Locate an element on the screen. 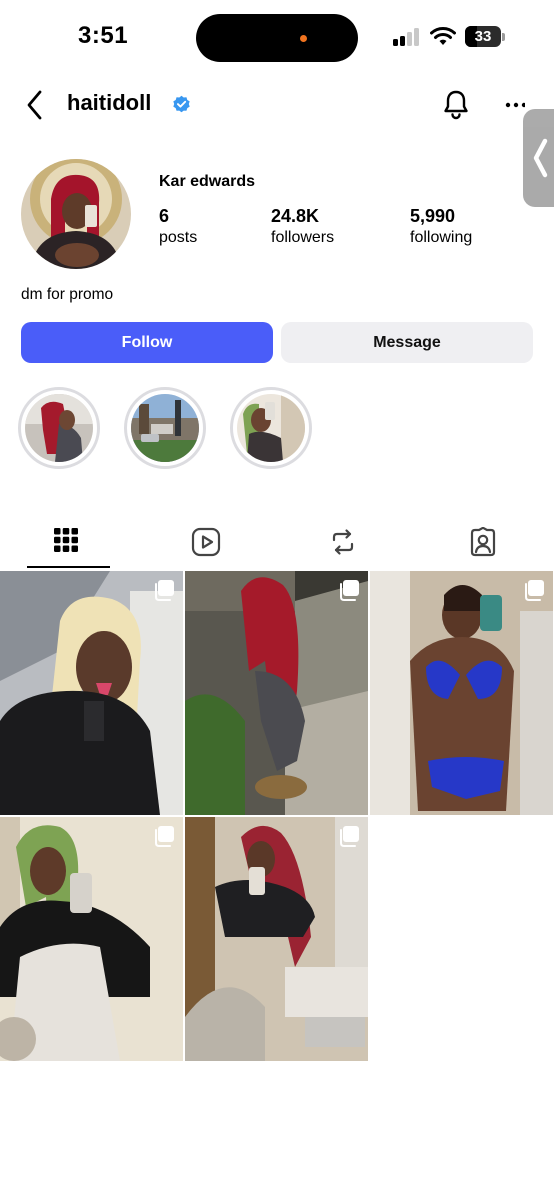  grid-icon is located at coordinates (66, 540).